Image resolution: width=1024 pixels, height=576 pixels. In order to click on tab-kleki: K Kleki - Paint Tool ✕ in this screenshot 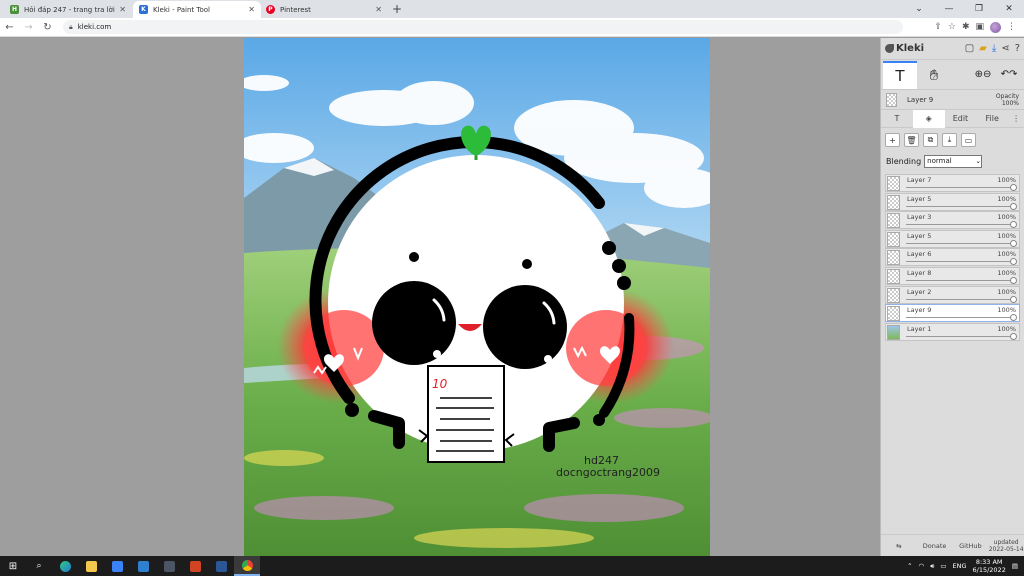, I will do `click(197, 9)`.